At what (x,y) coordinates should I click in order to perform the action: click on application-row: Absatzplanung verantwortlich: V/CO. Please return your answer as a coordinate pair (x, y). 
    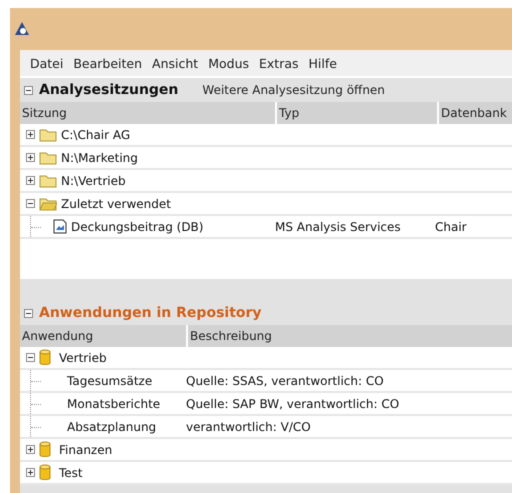
    Looking at the image, I should click on (266, 427).